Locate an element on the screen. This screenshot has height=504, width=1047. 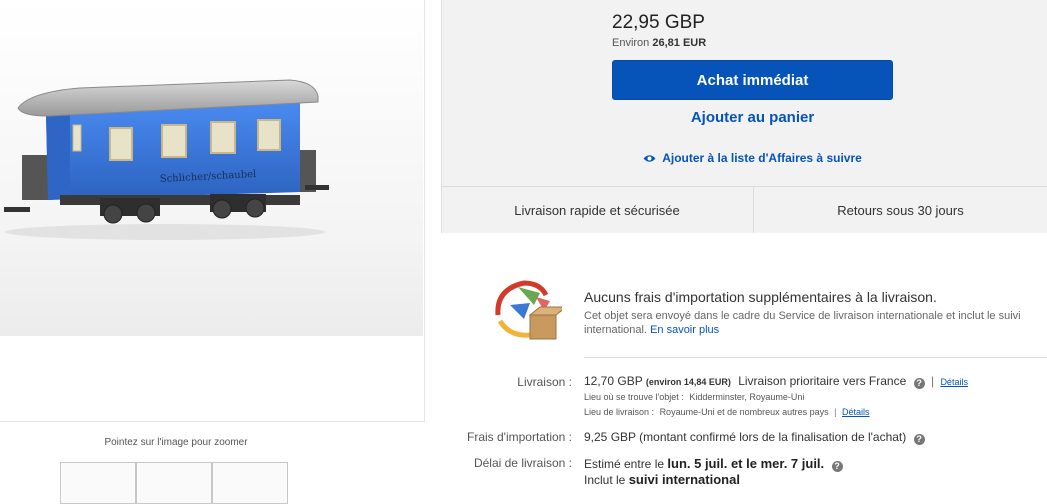
import-fees-label: Frais d'importation : is located at coordinates (519, 437).